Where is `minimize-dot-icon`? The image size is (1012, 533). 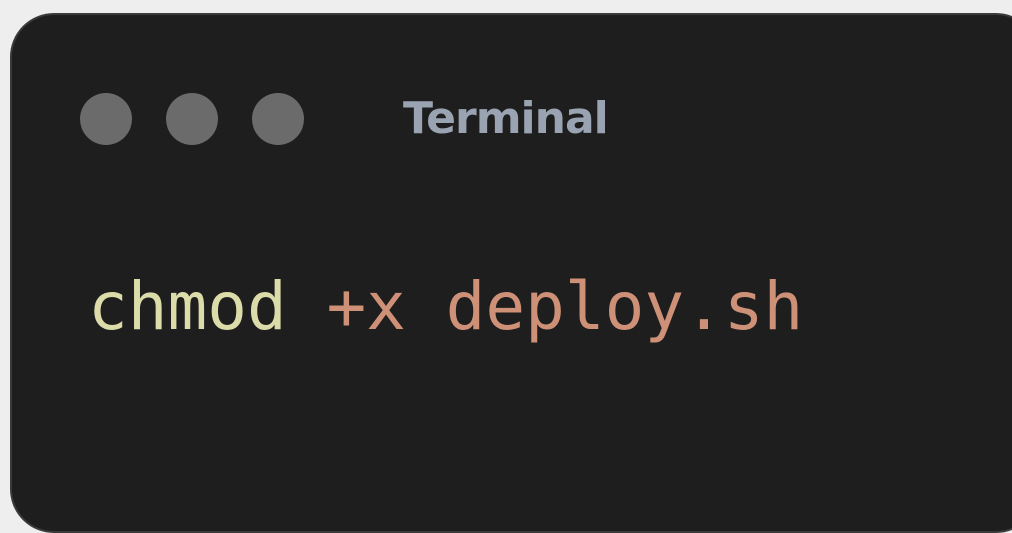 minimize-dot-icon is located at coordinates (192, 119).